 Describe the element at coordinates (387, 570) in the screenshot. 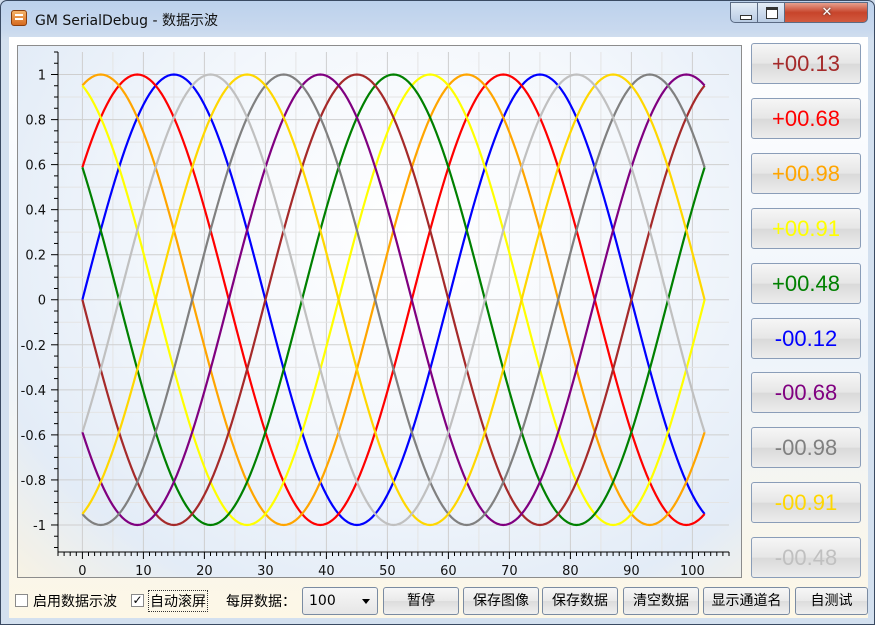

I see `x-tick-label: 50` at that location.